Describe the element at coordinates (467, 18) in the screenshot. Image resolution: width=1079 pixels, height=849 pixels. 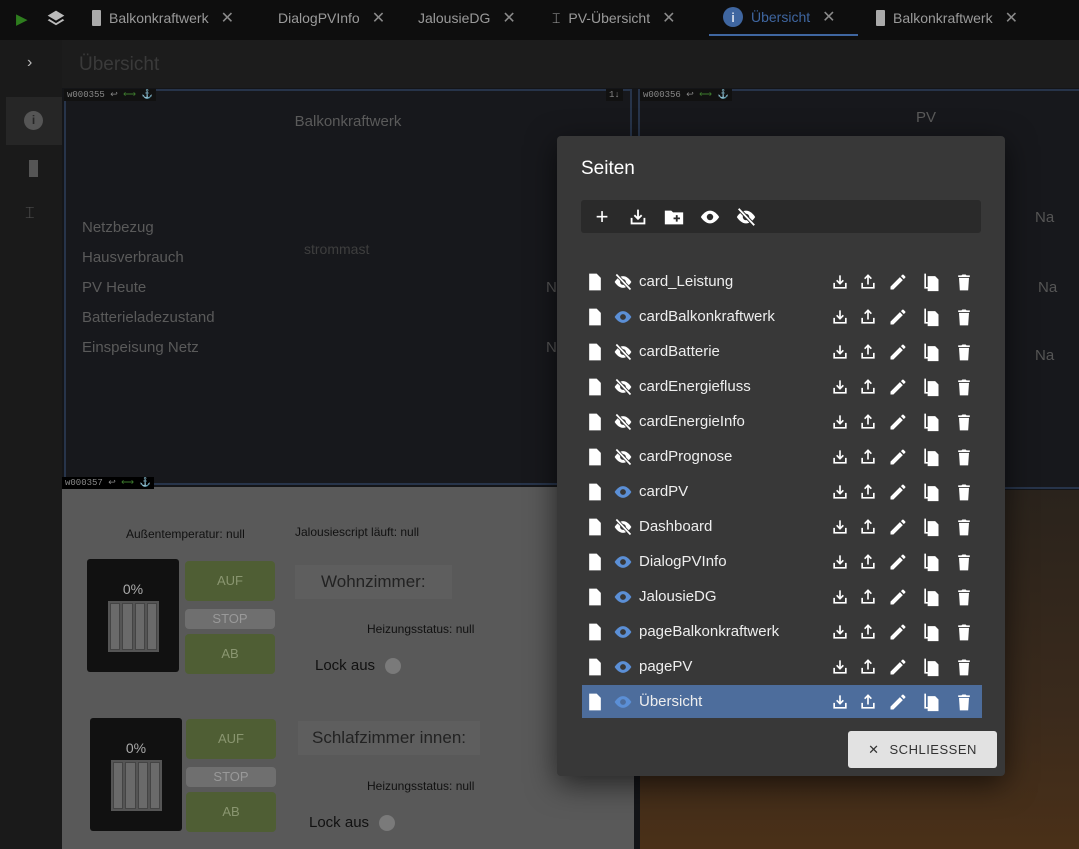
I see `tab-jalousiedg: JalousieDG ✕` at that location.